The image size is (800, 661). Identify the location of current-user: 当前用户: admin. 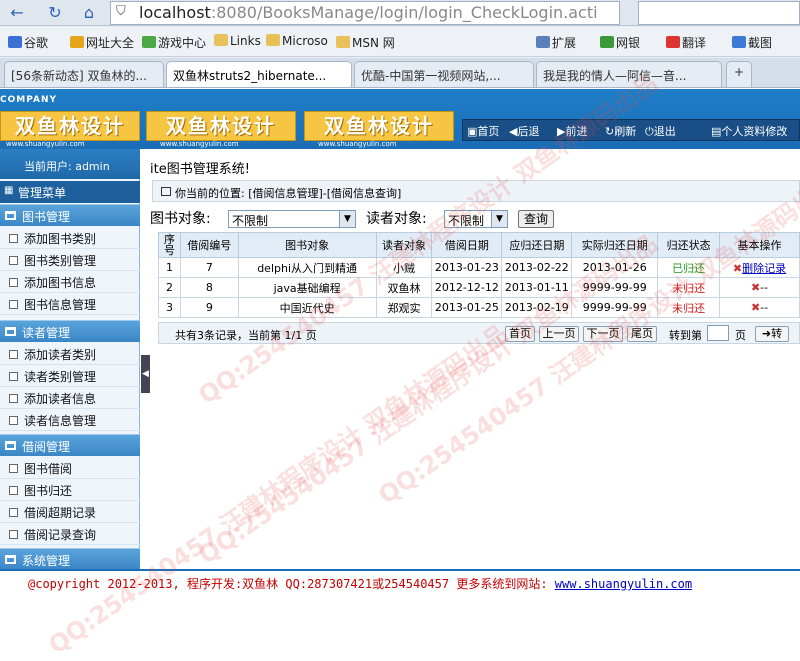
(70, 164).